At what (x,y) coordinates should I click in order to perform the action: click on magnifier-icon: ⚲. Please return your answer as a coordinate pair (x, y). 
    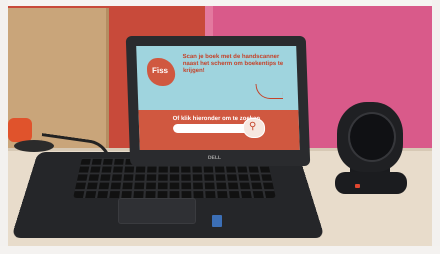
    Looking at the image, I should click on (253, 126).